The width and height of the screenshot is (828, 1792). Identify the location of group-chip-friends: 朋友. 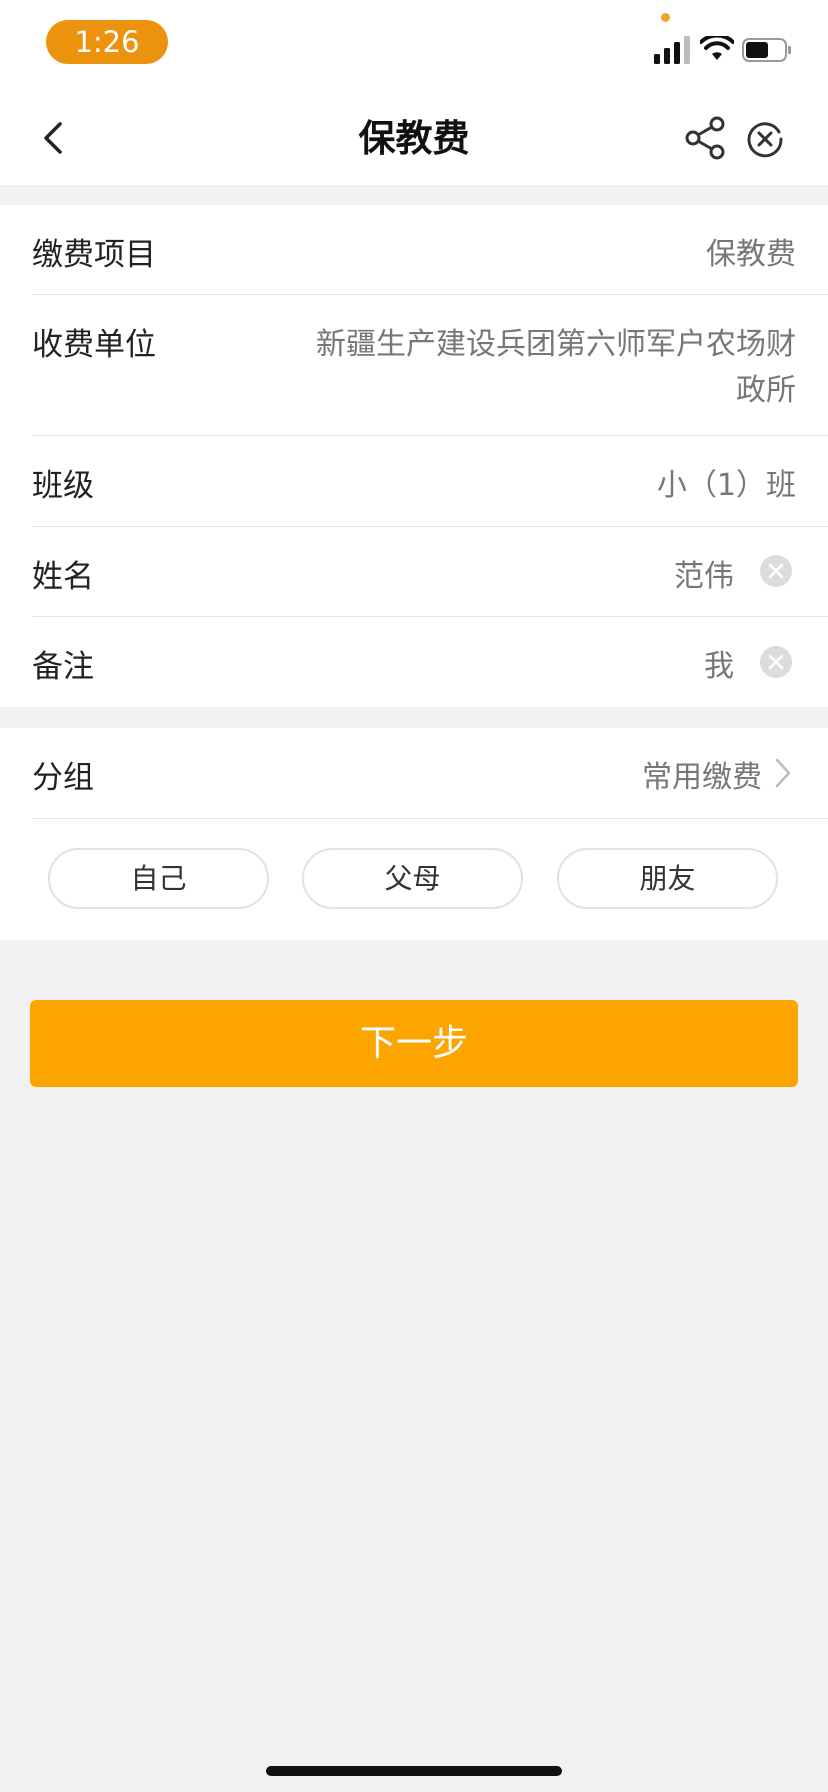
(667, 878).